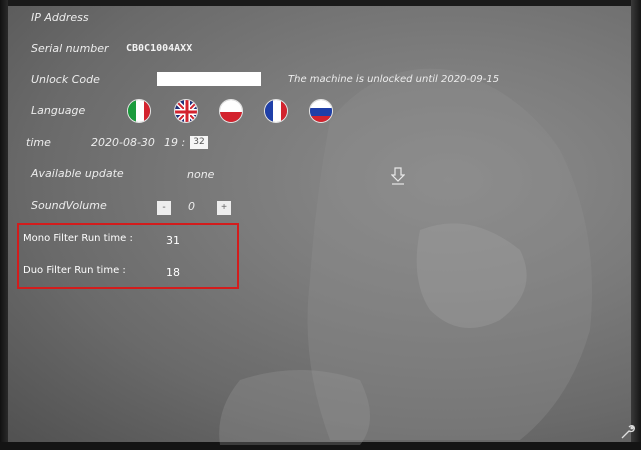 The image size is (641, 450). I want to click on unlock-code-input, so click(209, 79).